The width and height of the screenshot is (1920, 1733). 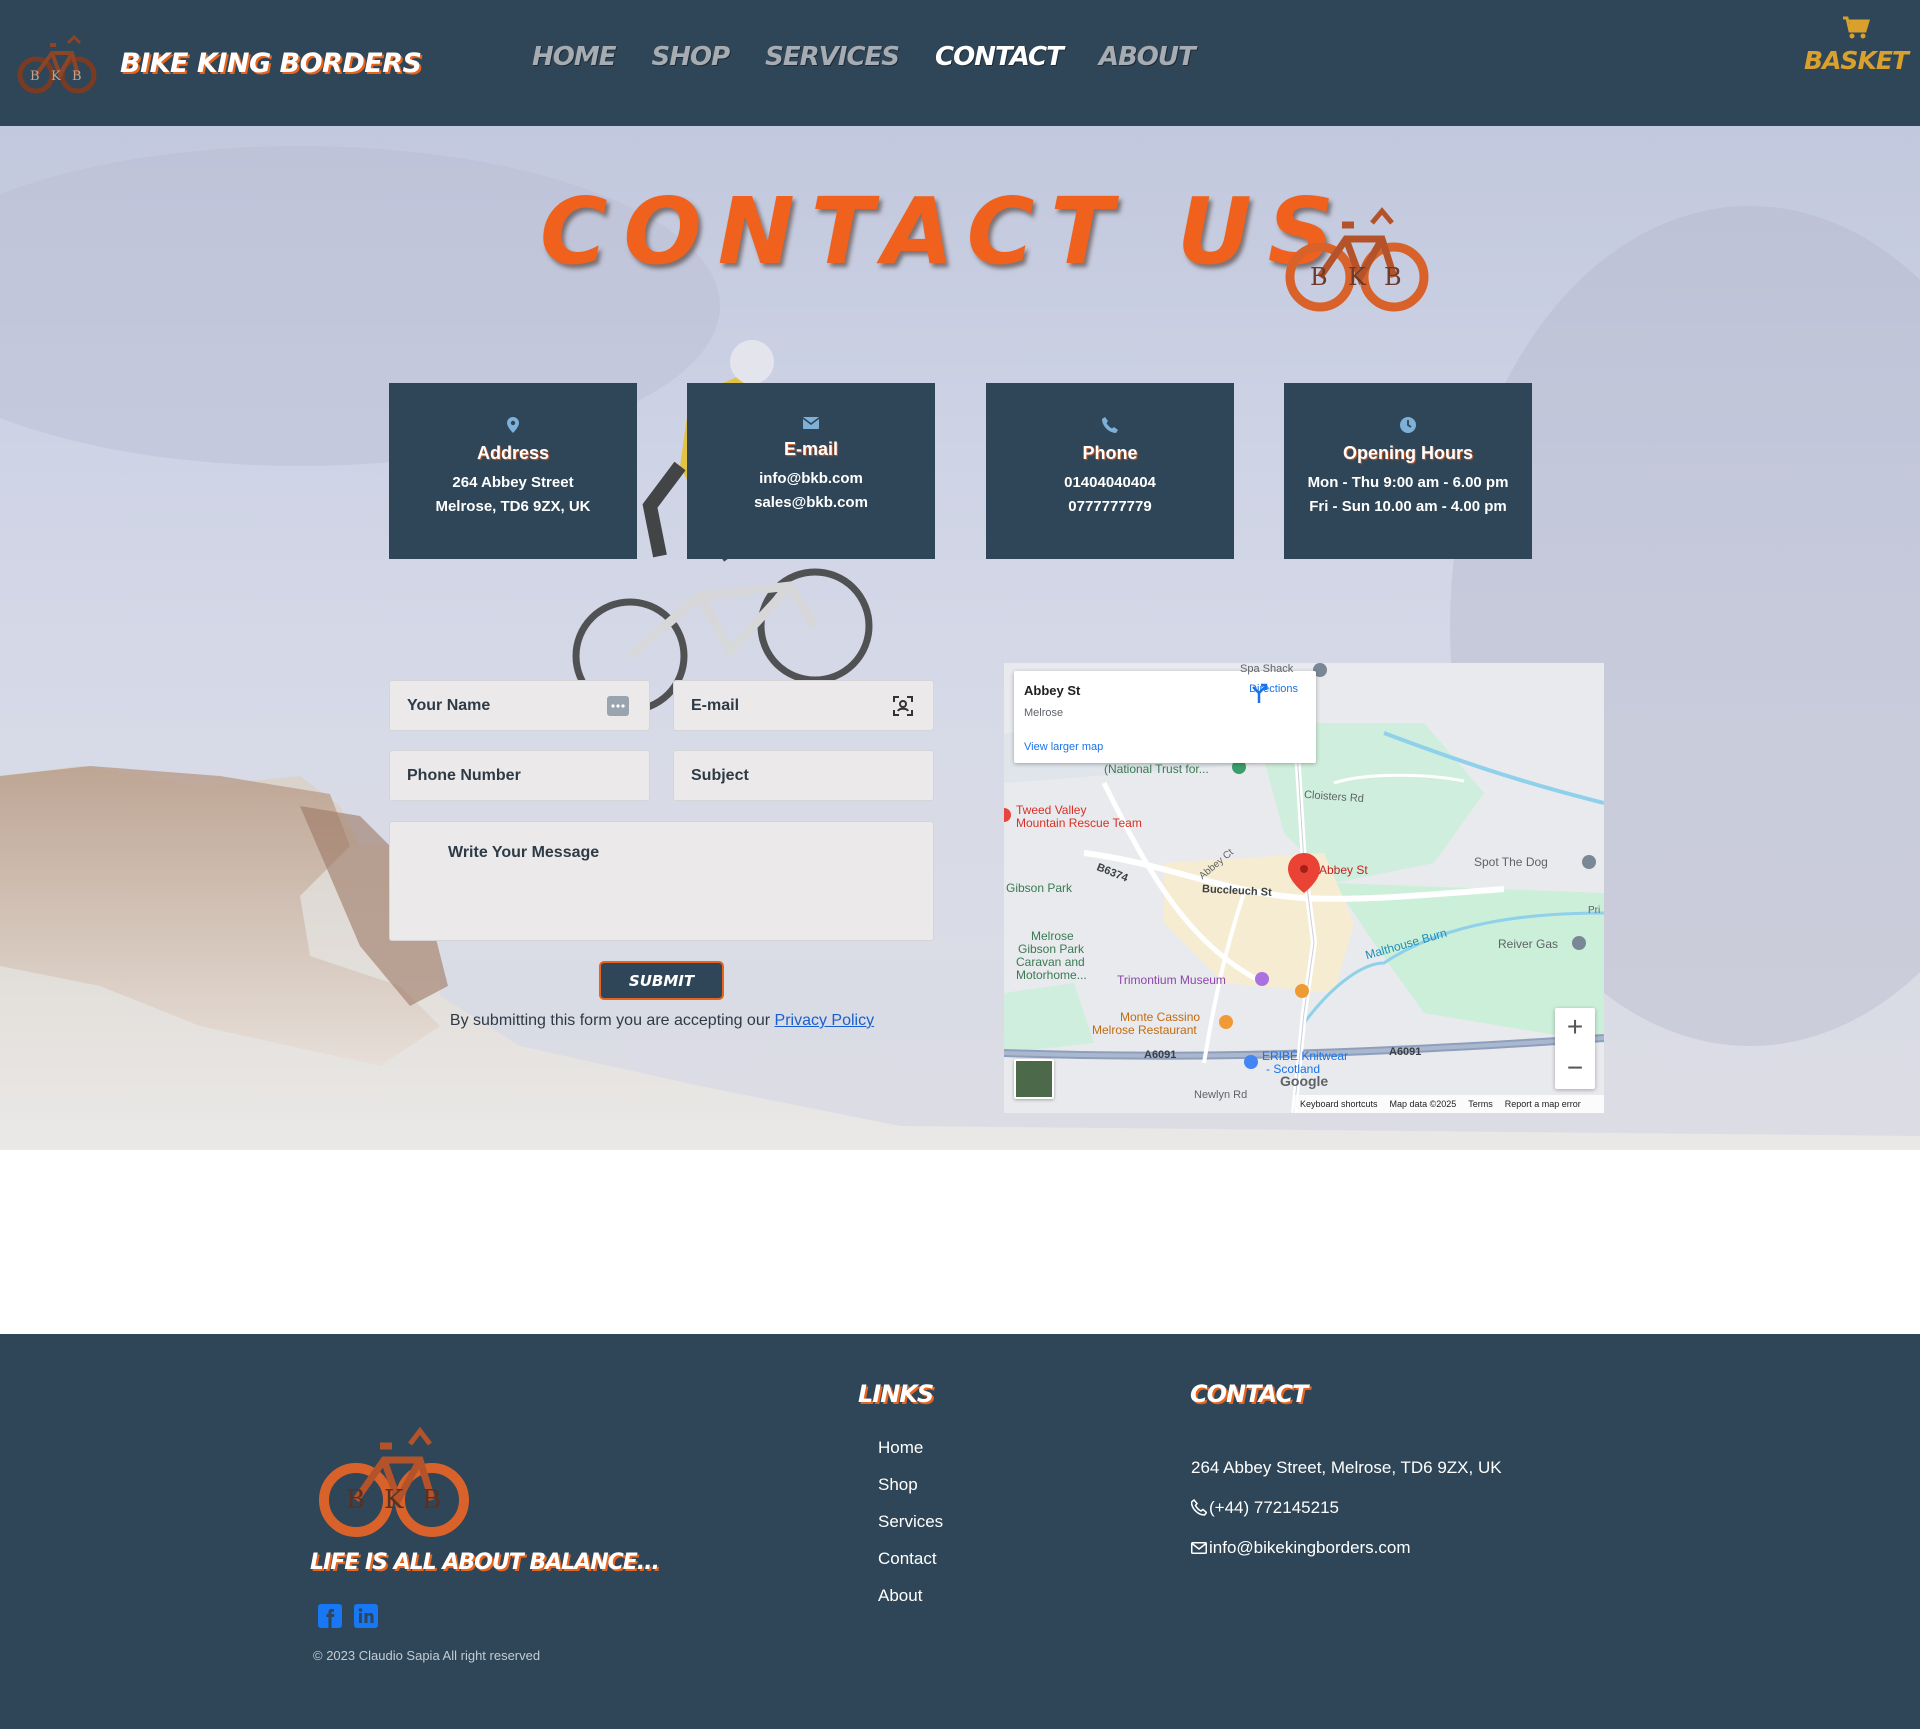 I want to click on facebook-icon, so click(x=330, y=1616).